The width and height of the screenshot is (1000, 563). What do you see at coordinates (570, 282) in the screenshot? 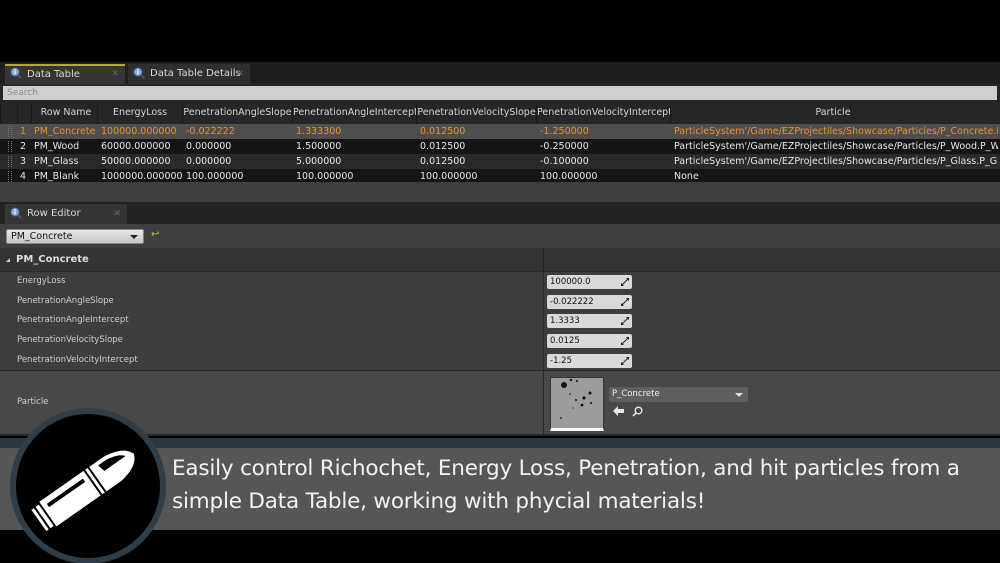
I see `number-value: 100000.0` at bounding box center [570, 282].